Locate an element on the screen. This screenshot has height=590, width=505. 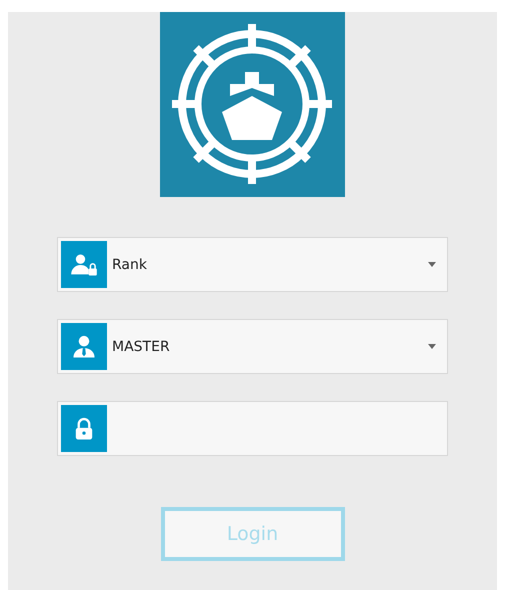
field-value: Rank is located at coordinates (130, 264).